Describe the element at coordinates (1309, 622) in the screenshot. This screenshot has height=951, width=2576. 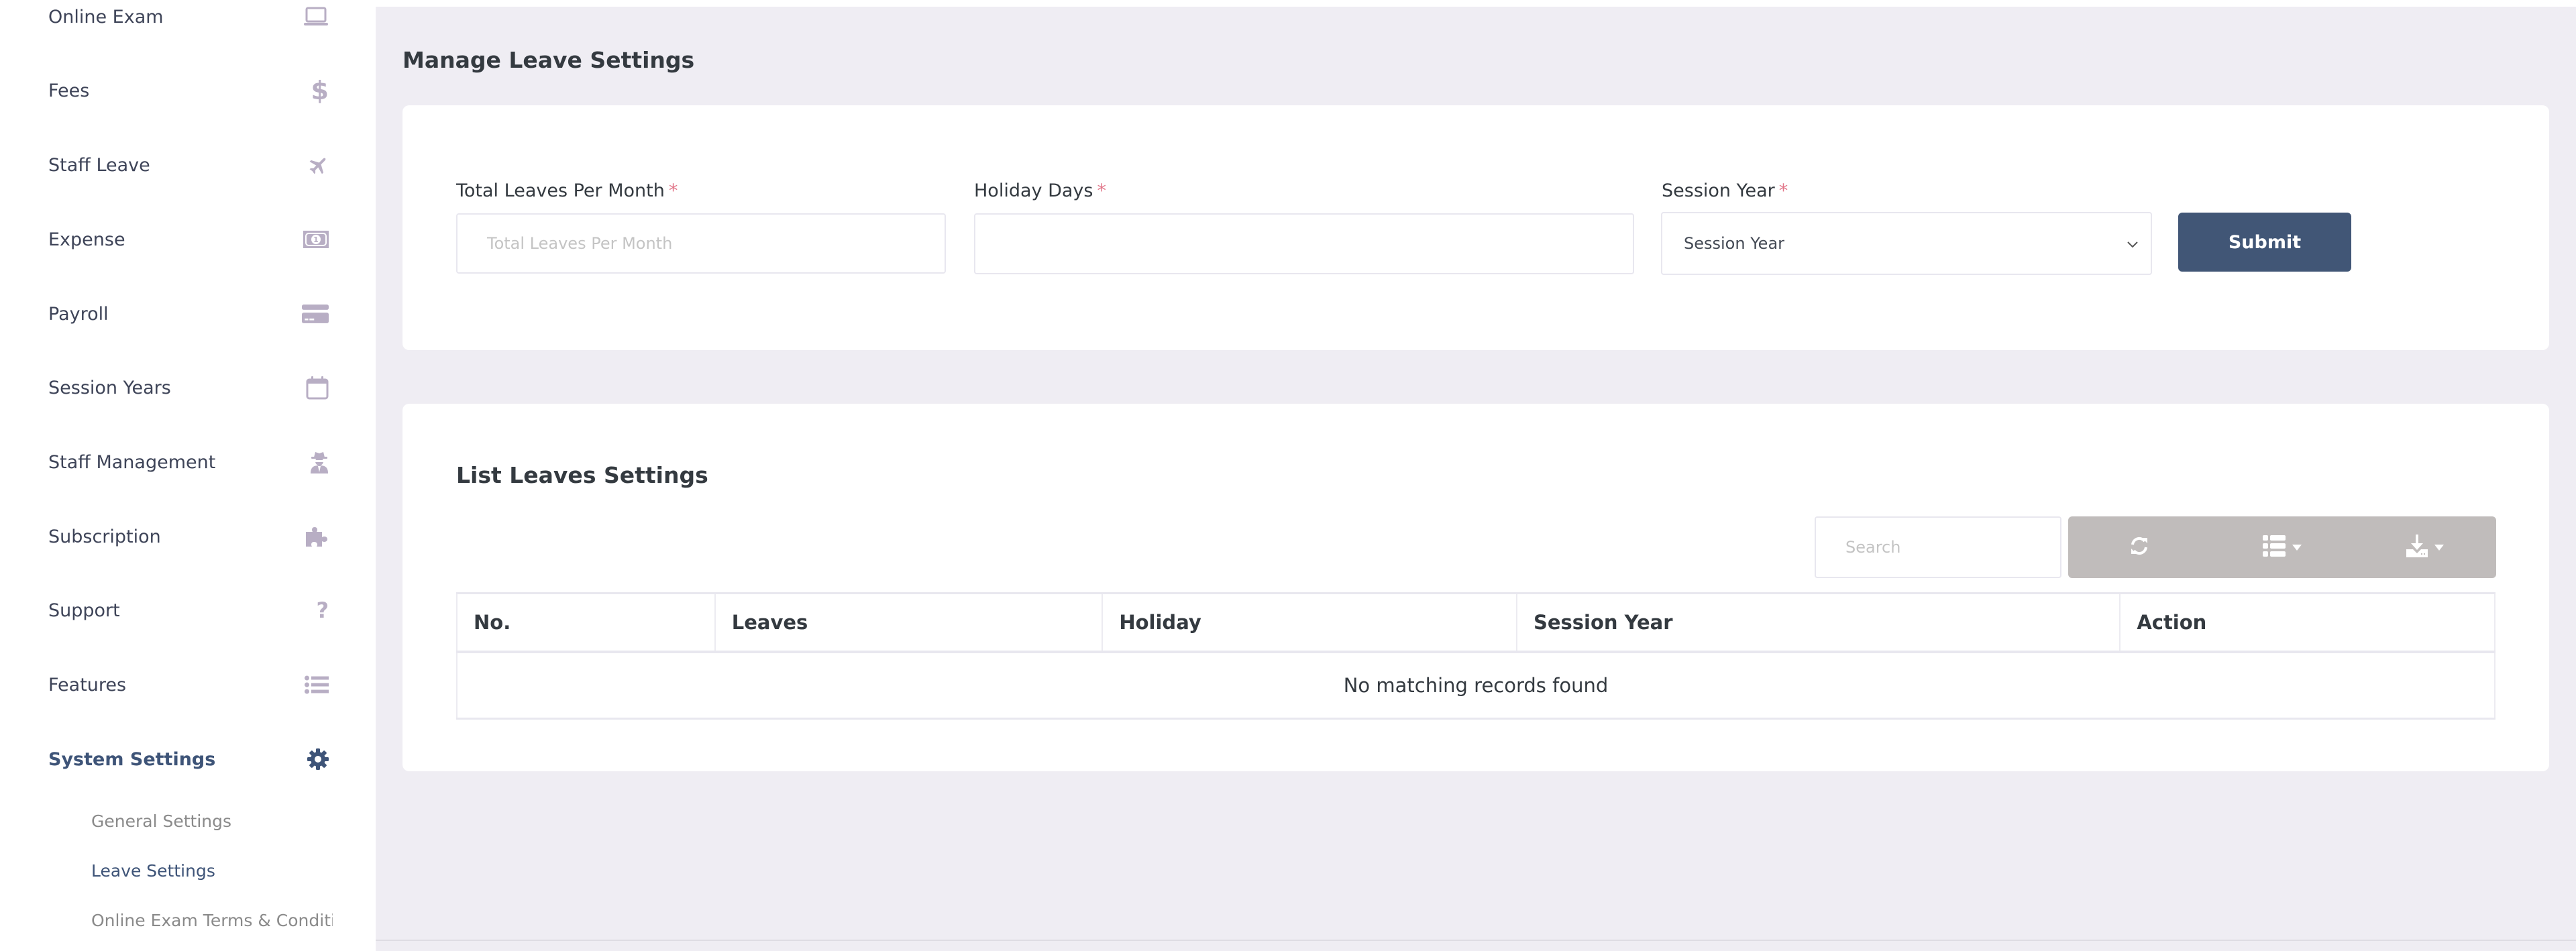
I see `column-header-holiday: Holiday` at that location.